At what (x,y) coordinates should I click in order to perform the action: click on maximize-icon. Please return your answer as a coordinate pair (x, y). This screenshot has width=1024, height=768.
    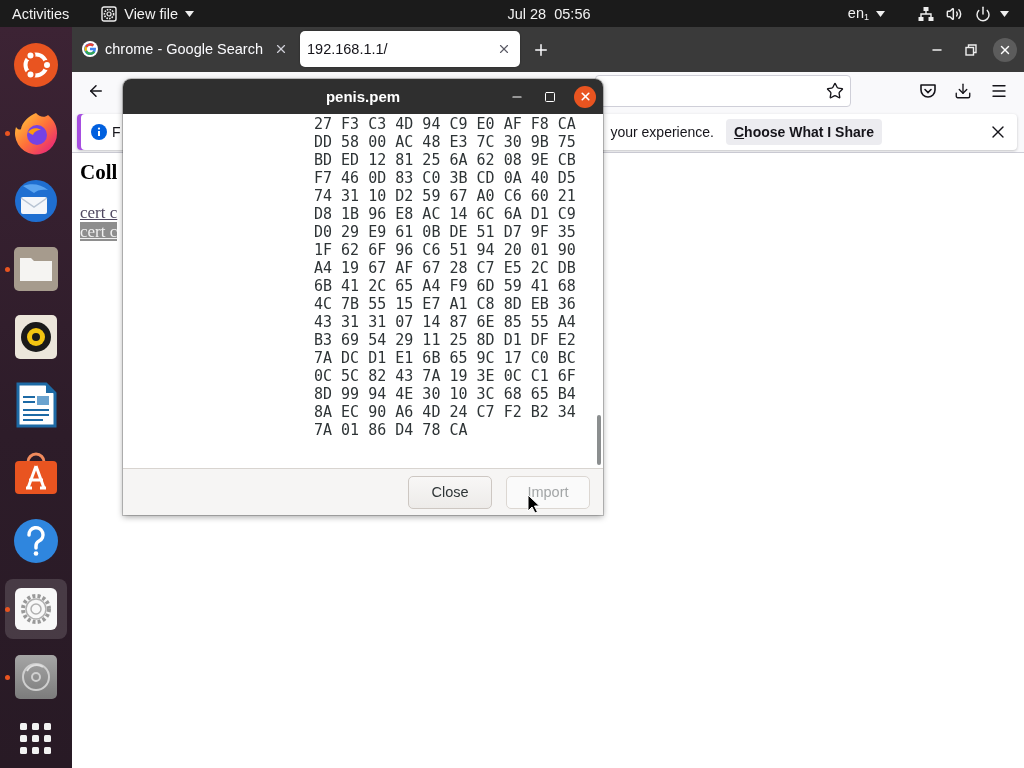
    Looking at the image, I should click on (550, 96).